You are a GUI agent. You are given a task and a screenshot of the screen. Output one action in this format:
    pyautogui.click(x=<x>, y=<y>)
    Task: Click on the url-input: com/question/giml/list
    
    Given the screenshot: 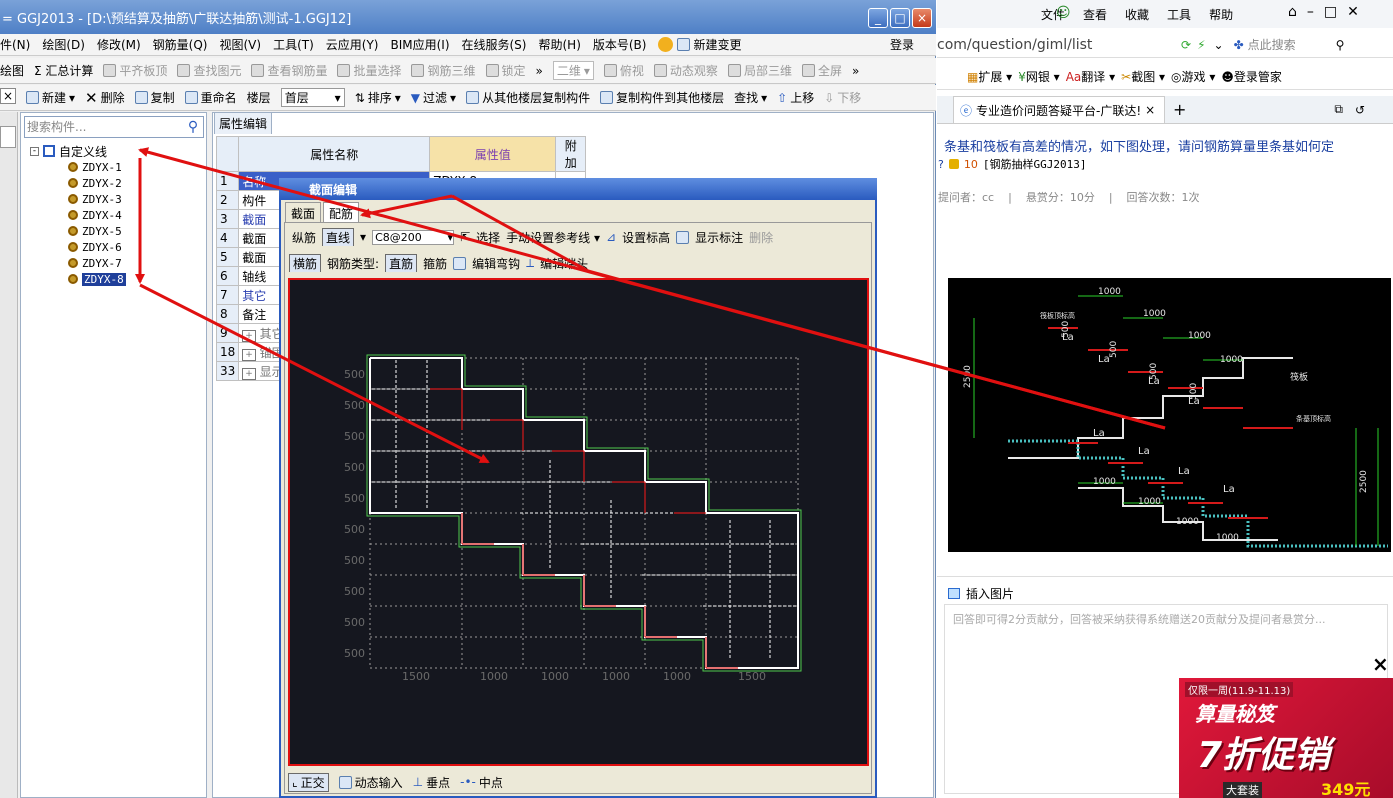 What is the action you would take?
    pyautogui.click(x=1057, y=45)
    